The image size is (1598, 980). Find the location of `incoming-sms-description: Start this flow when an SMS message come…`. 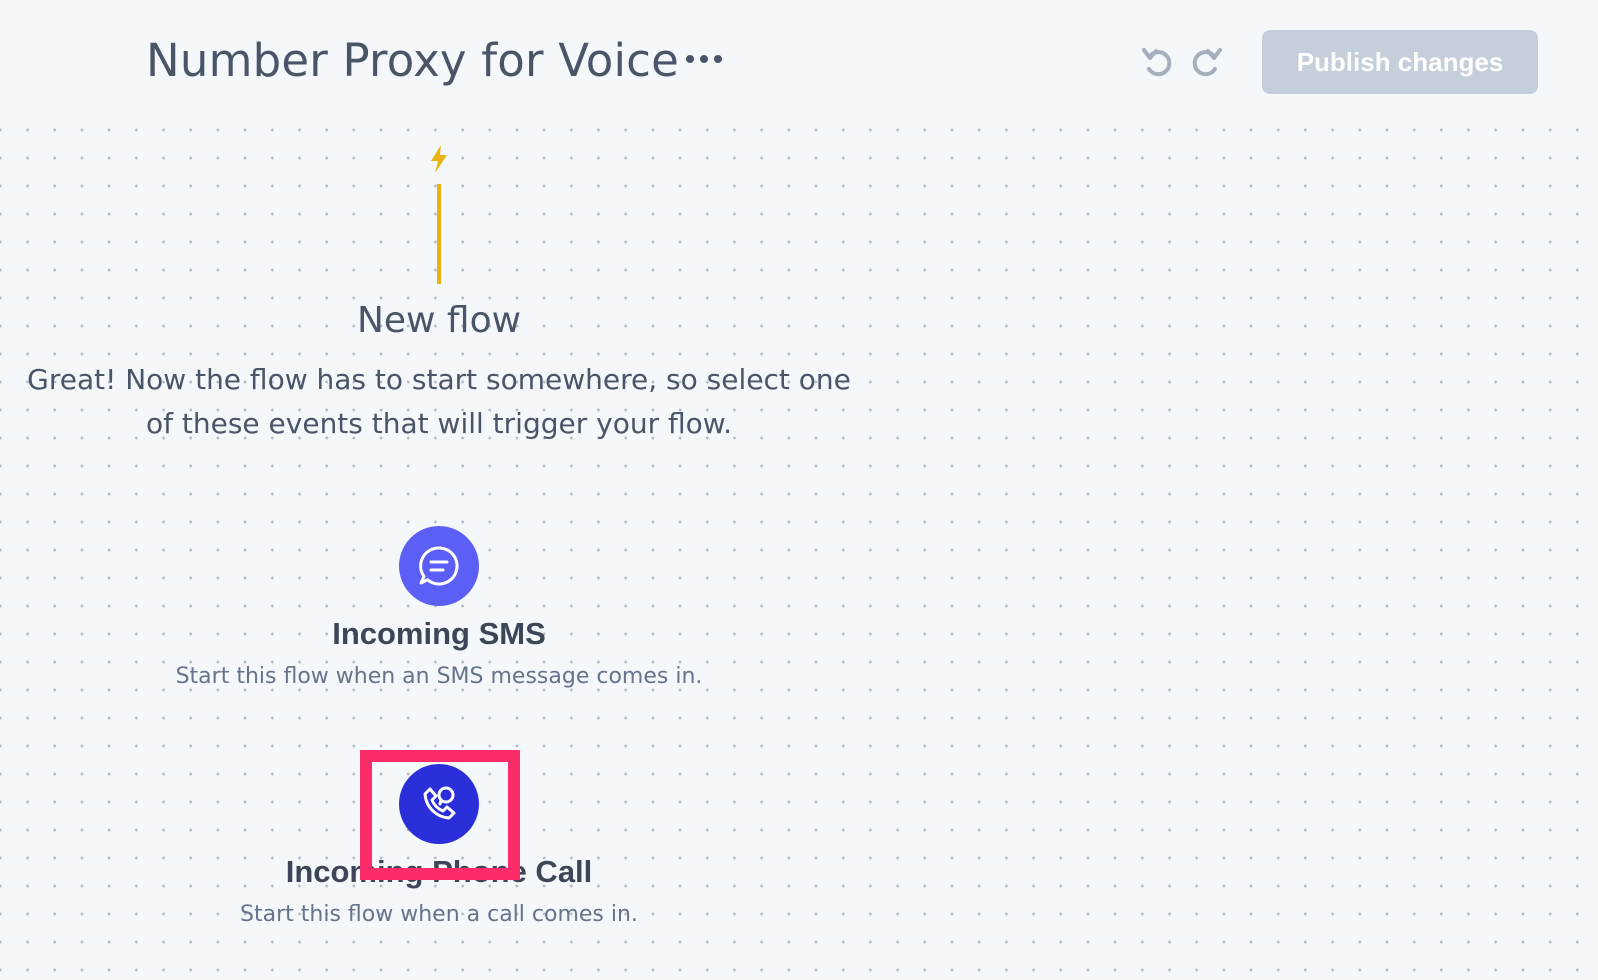

incoming-sms-description: Start this flow when an SMS message come… is located at coordinates (439, 676).